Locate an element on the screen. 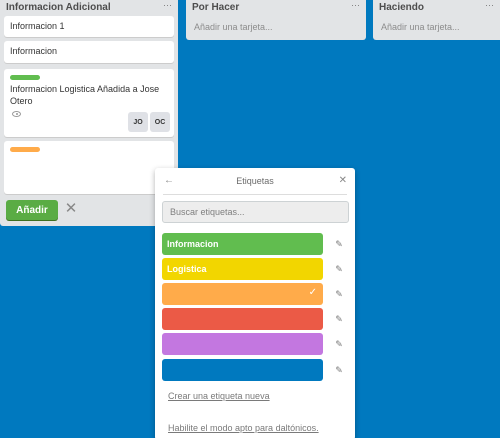 The width and height of the screenshot is (500, 438). list-header: Por Hacer ··· is located at coordinates (276, 7).